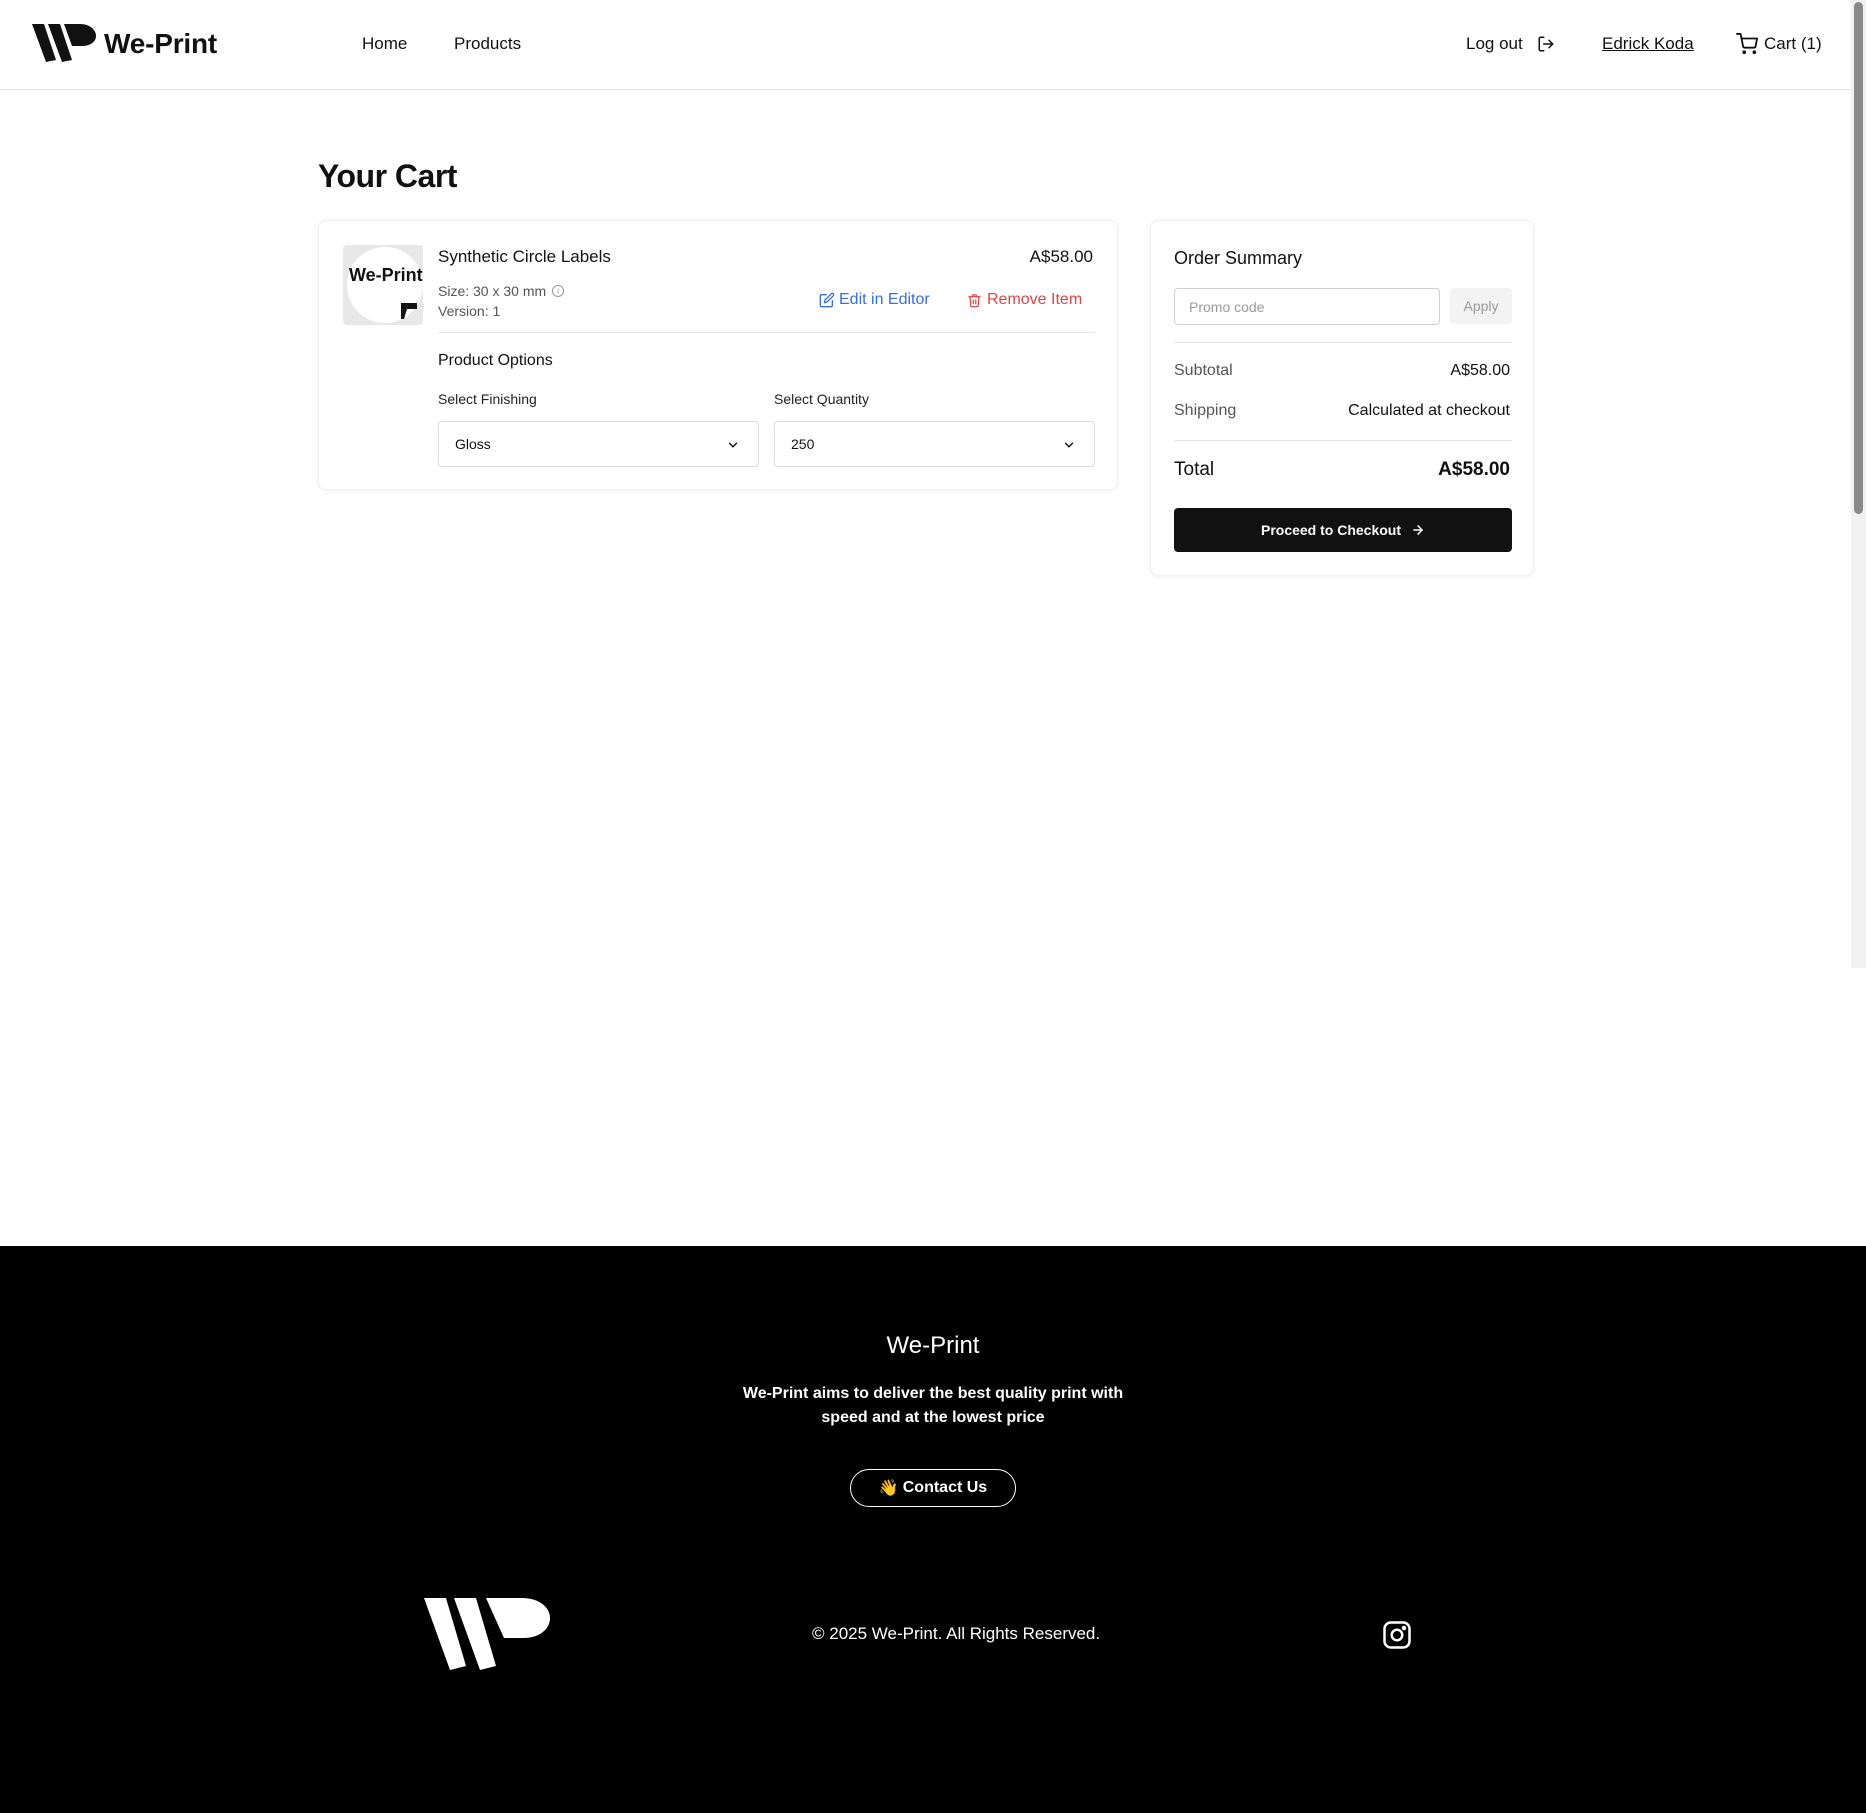  I want to click on subtotal-label: Subtotal, so click(1203, 370).